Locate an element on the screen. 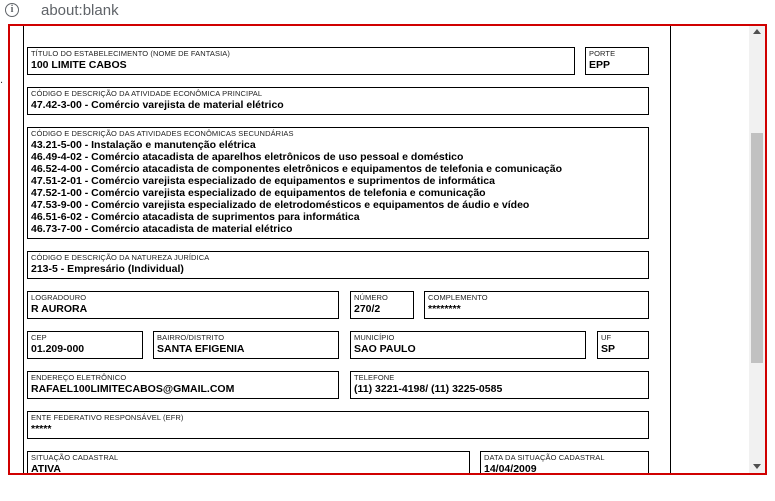 The image size is (775, 501). data-situacao-label: DATA DA SITUAÇÃO CADASTRAL is located at coordinates (544, 457).